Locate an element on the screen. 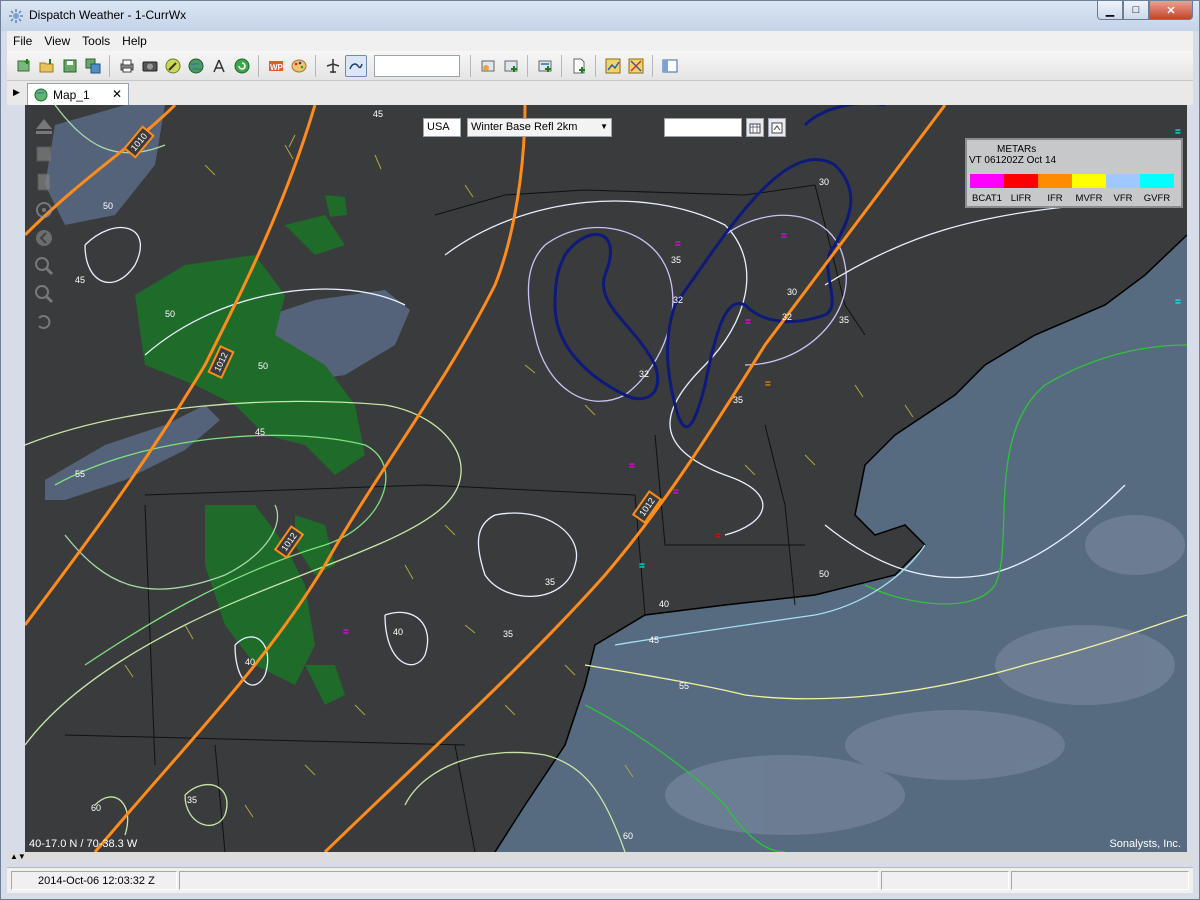 The image size is (1200, 900). legend-valid-time: VT 061202Z Oct 14 is located at coordinates (1013, 160).